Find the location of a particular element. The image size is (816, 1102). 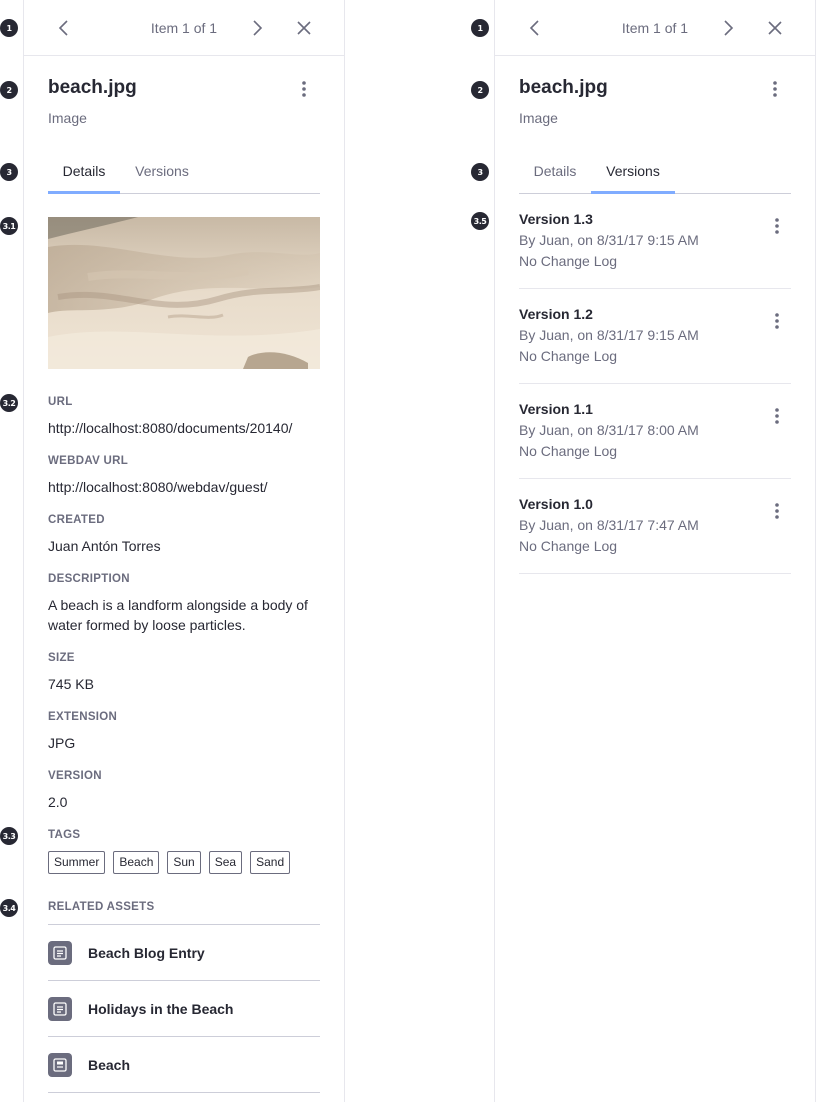

size-value: 745 KB is located at coordinates (71, 684).